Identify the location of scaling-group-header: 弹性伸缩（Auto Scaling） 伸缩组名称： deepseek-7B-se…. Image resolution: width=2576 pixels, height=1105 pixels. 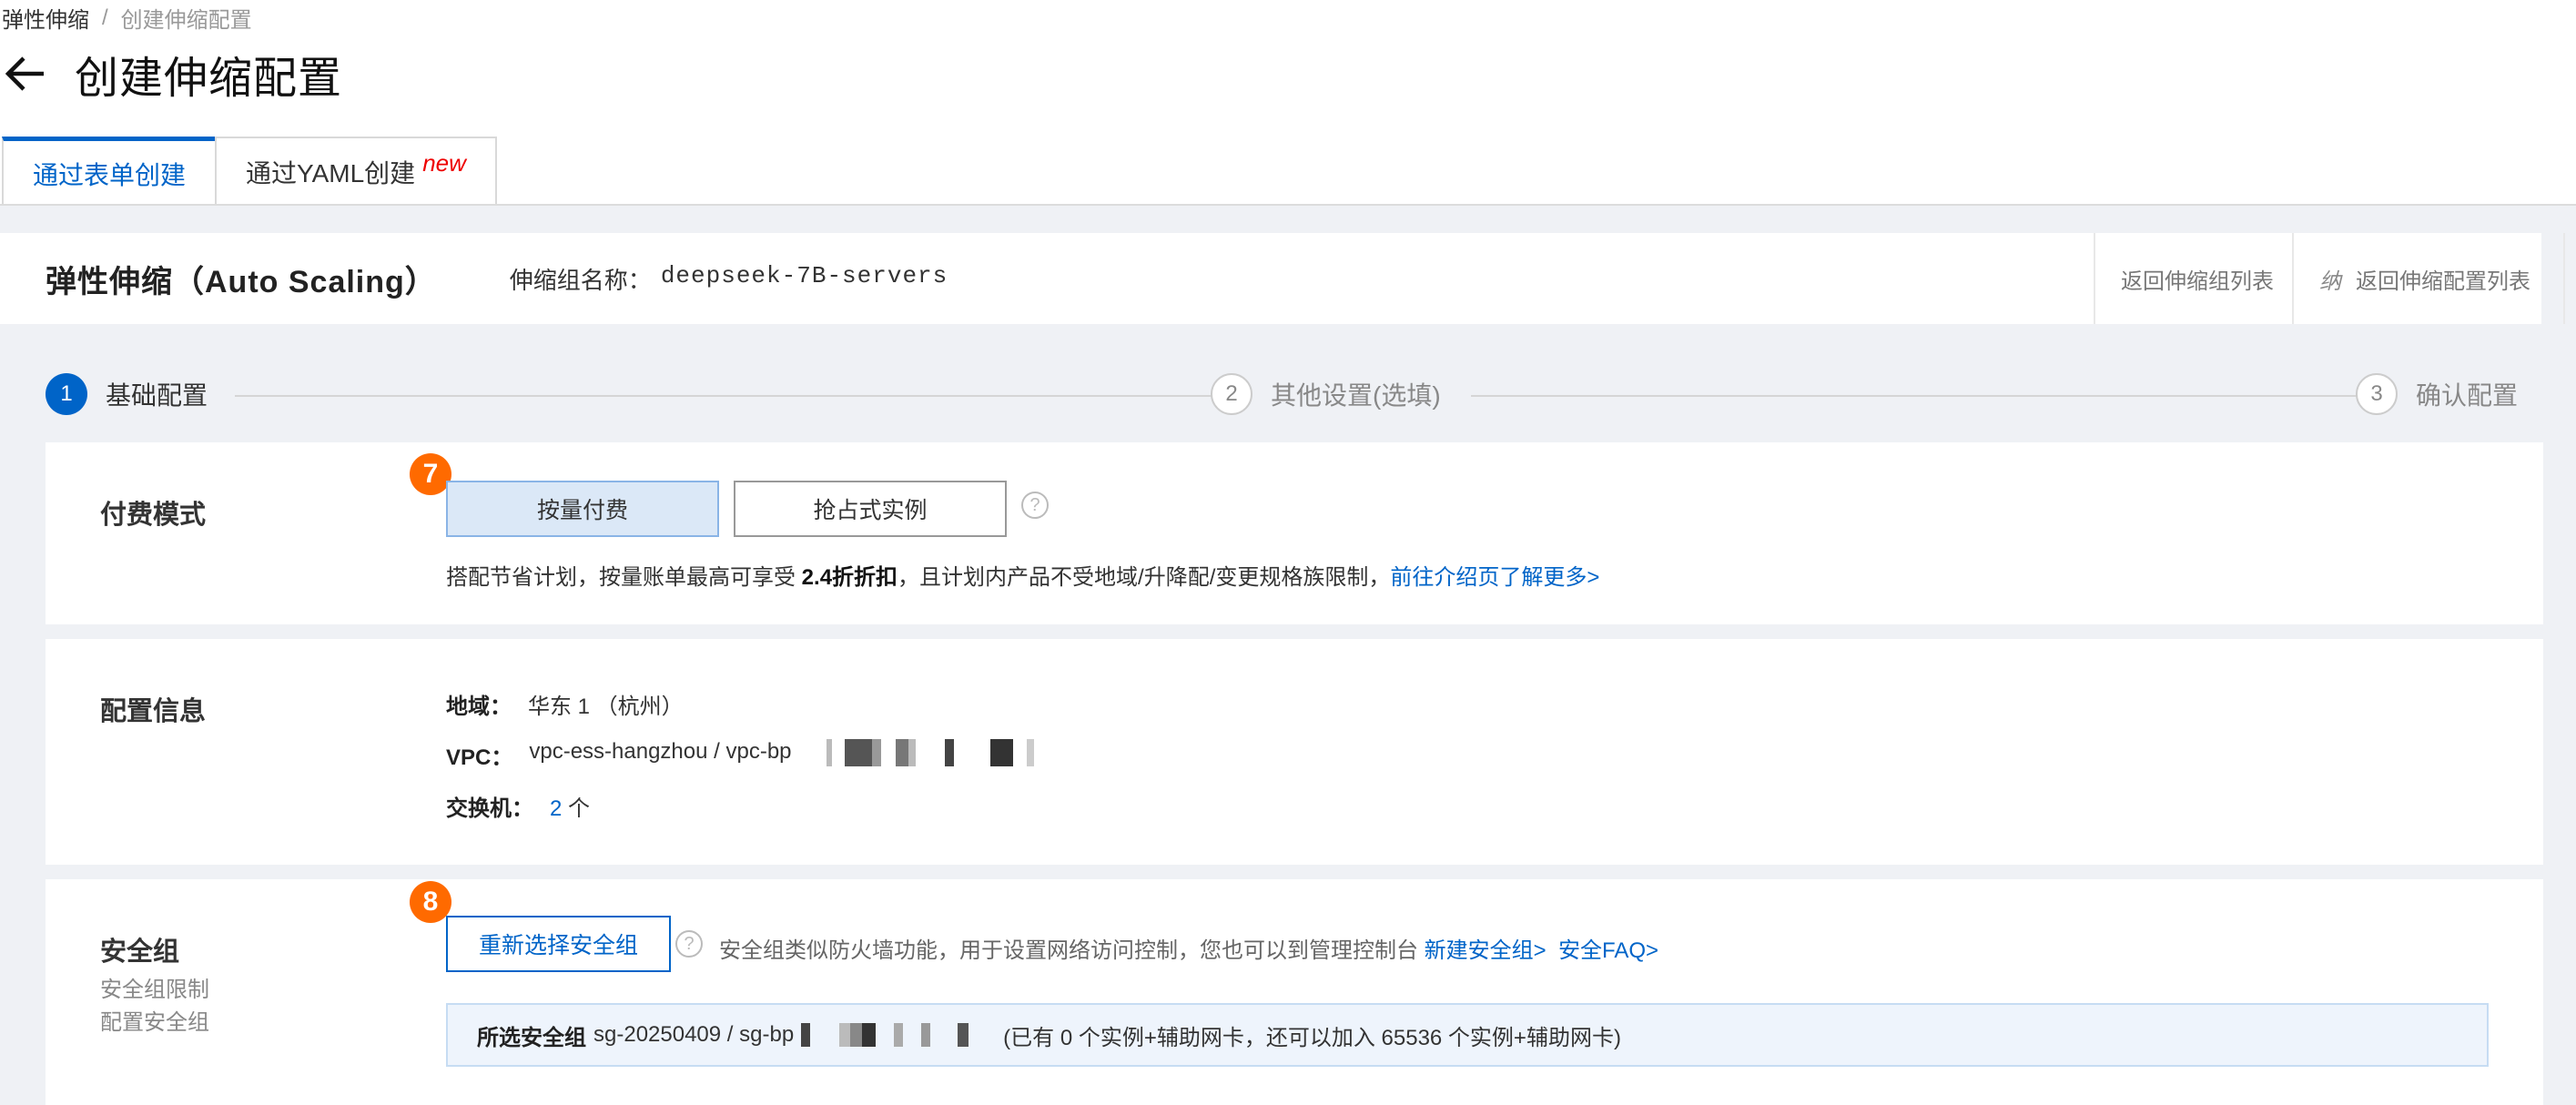
(1282, 278).